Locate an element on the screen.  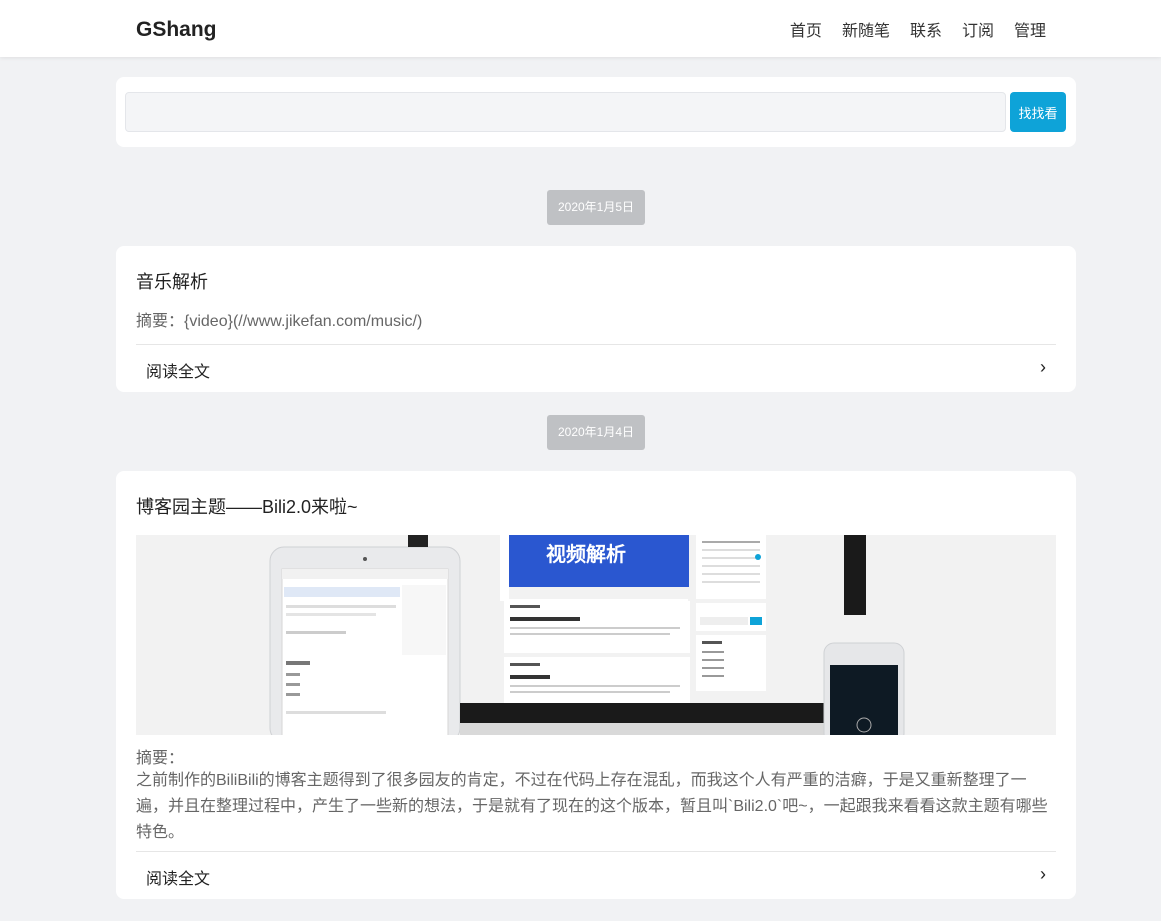
nav-contact: 联系 is located at coordinates (926, 29).